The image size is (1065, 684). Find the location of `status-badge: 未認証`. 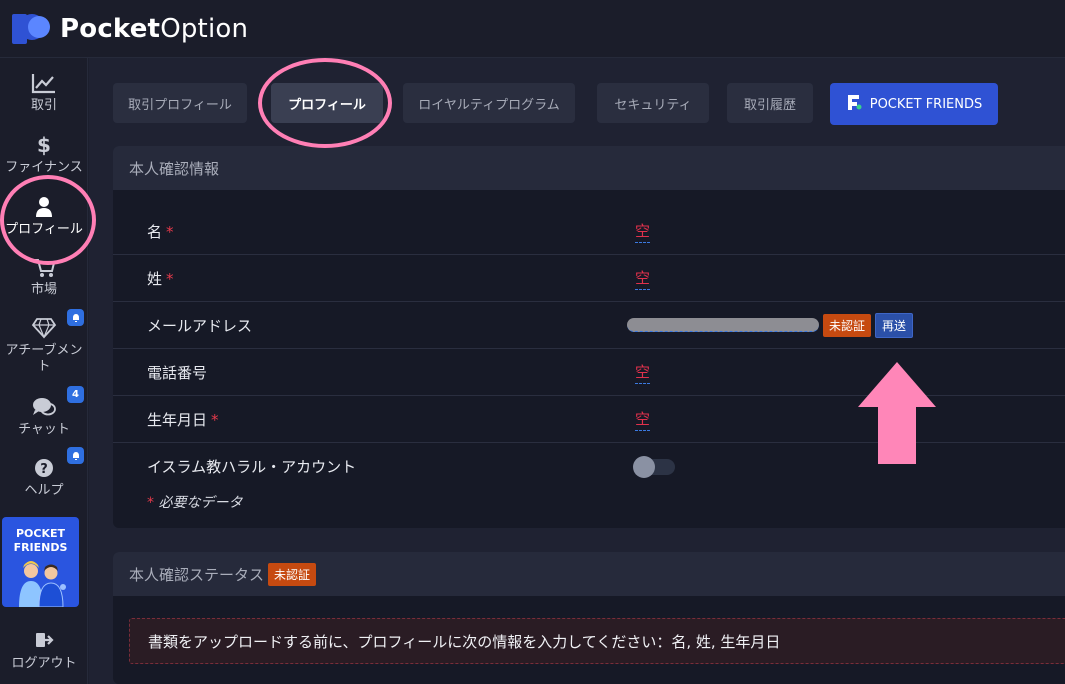

status-badge: 未認証 is located at coordinates (292, 574).